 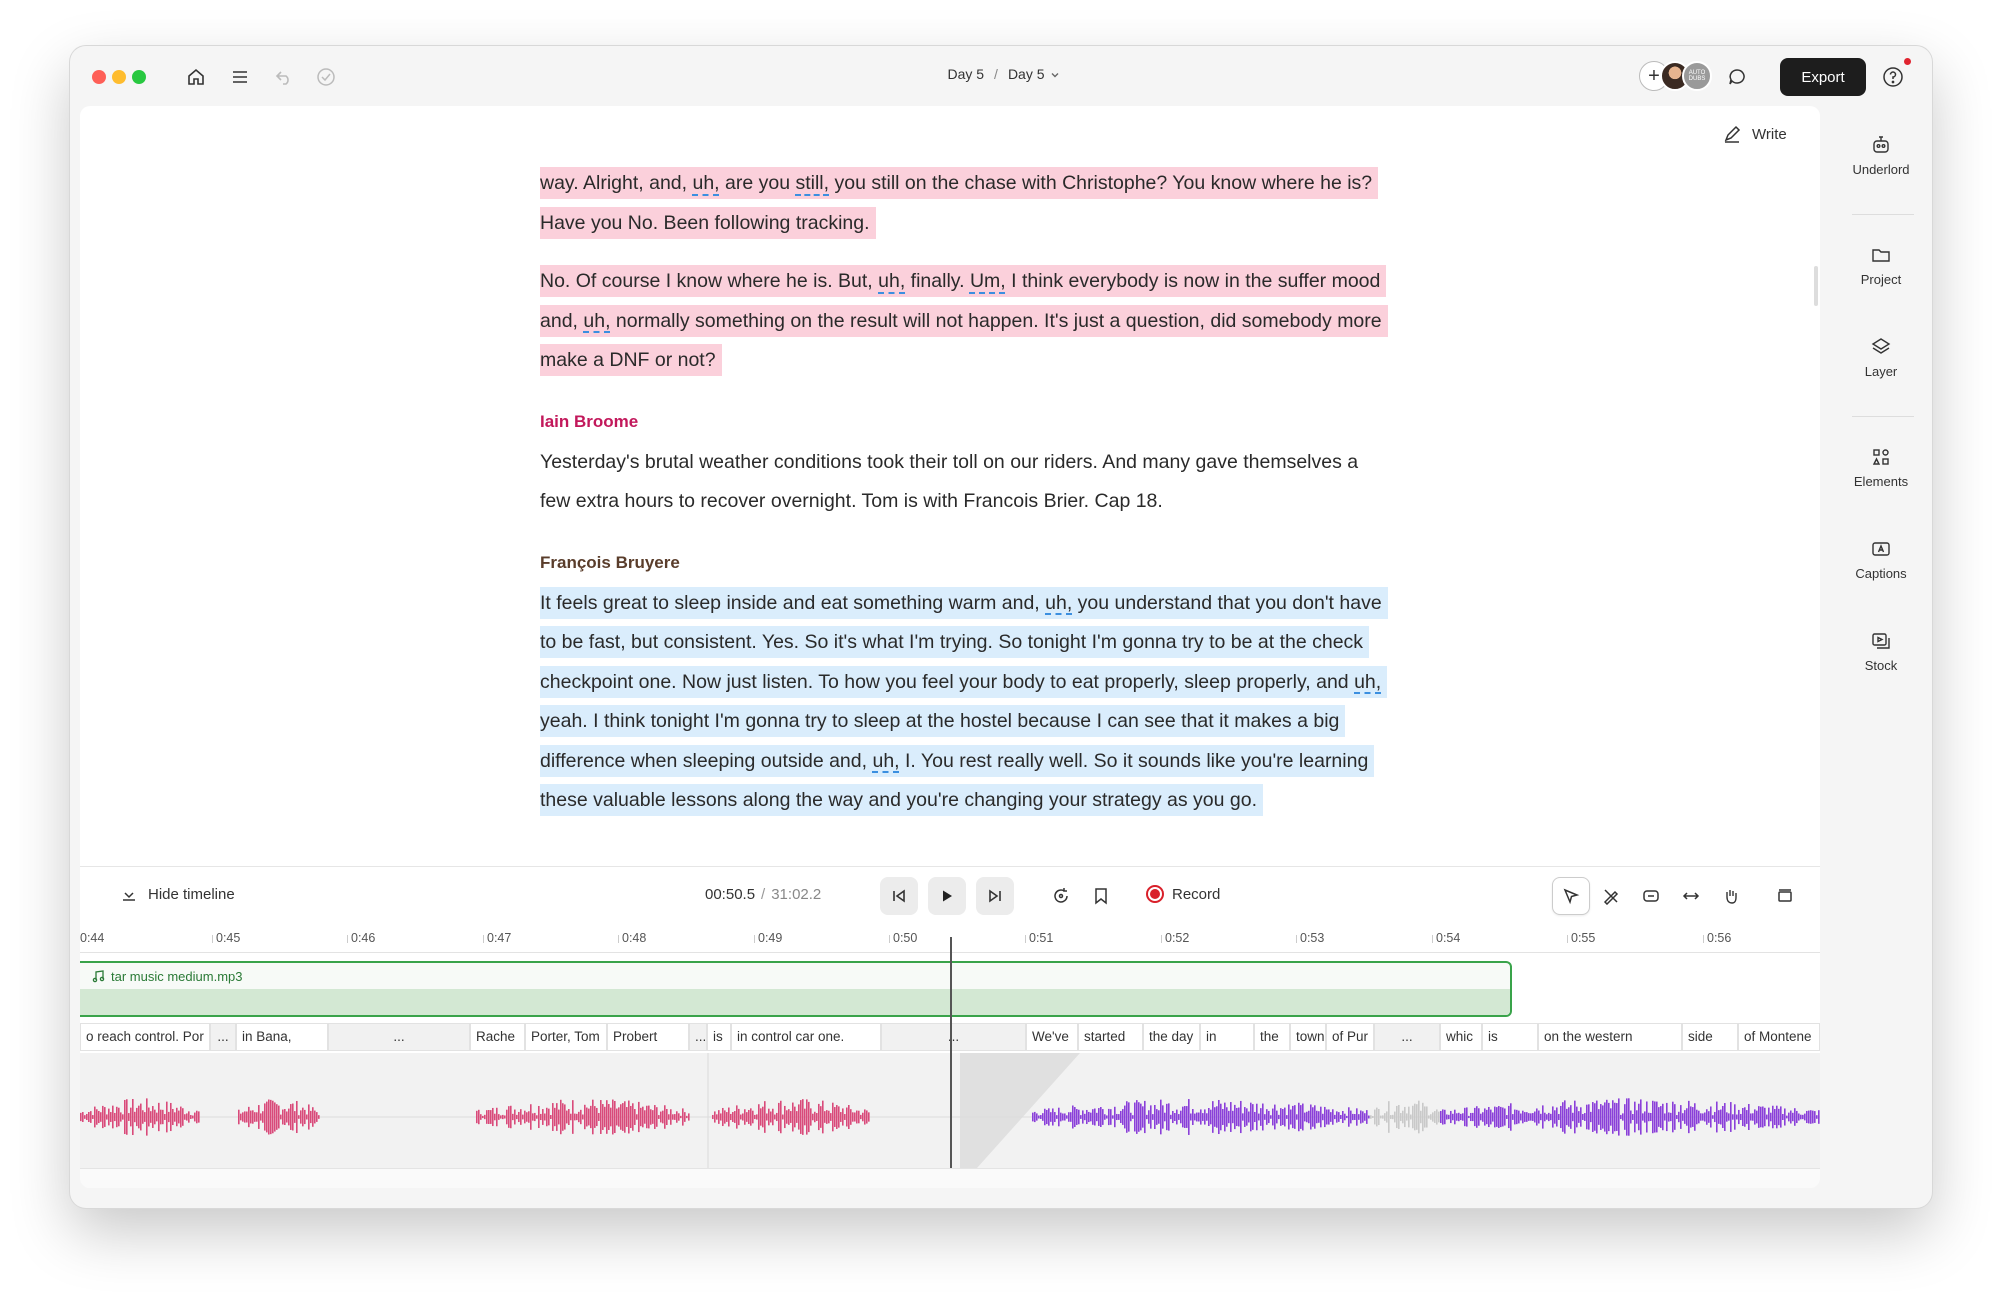 What do you see at coordinates (1052, 1037) in the screenshot?
I see `word-chip: We've` at bounding box center [1052, 1037].